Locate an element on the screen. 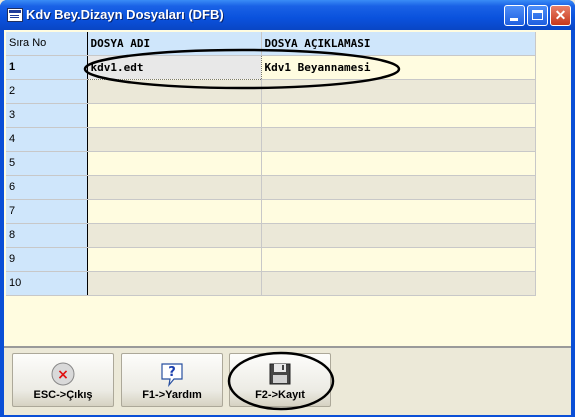  maximize-button is located at coordinates (537, 15).